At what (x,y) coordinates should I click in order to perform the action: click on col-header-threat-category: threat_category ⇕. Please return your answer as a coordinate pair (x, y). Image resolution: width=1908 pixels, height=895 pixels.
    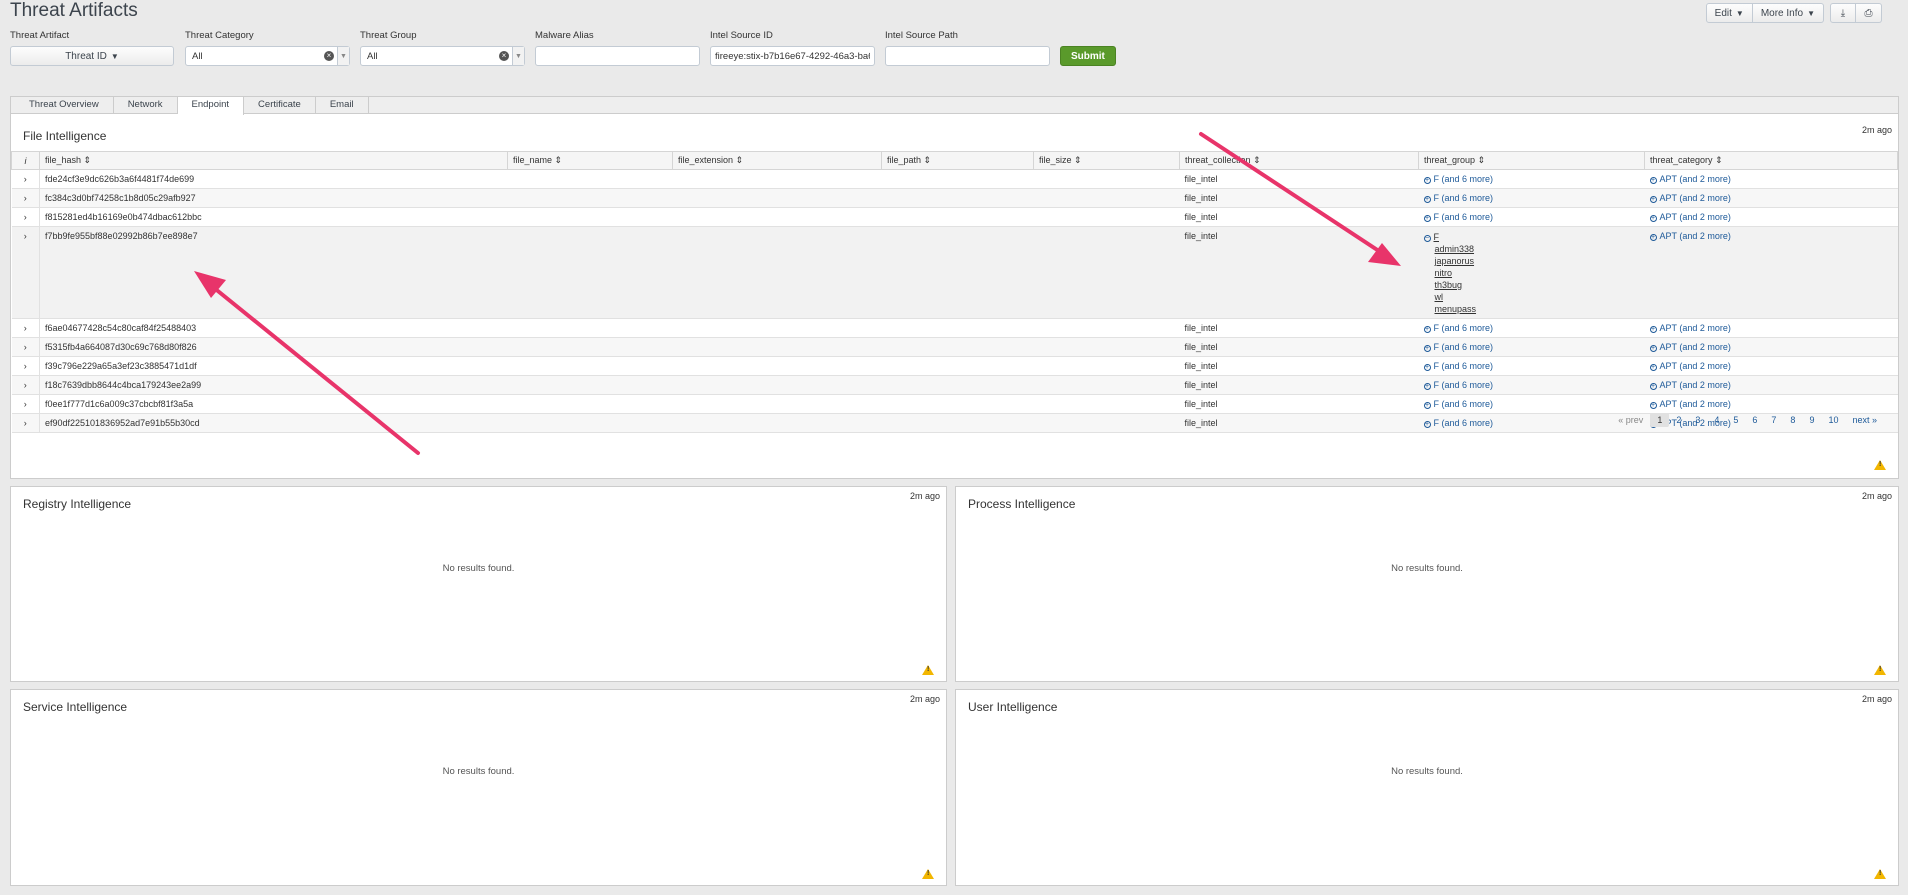
    Looking at the image, I should click on (1771, 160).